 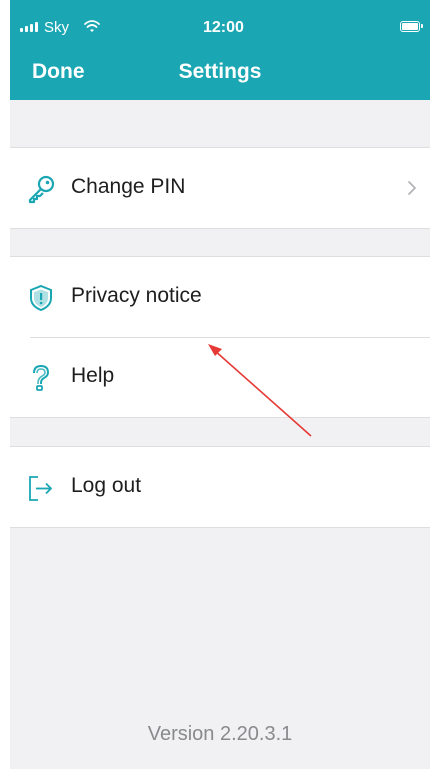 What do you see at coordinates (57, 27) in the screenshot?
I see `carrier-name: Sky` at bounding box center [57, 27].